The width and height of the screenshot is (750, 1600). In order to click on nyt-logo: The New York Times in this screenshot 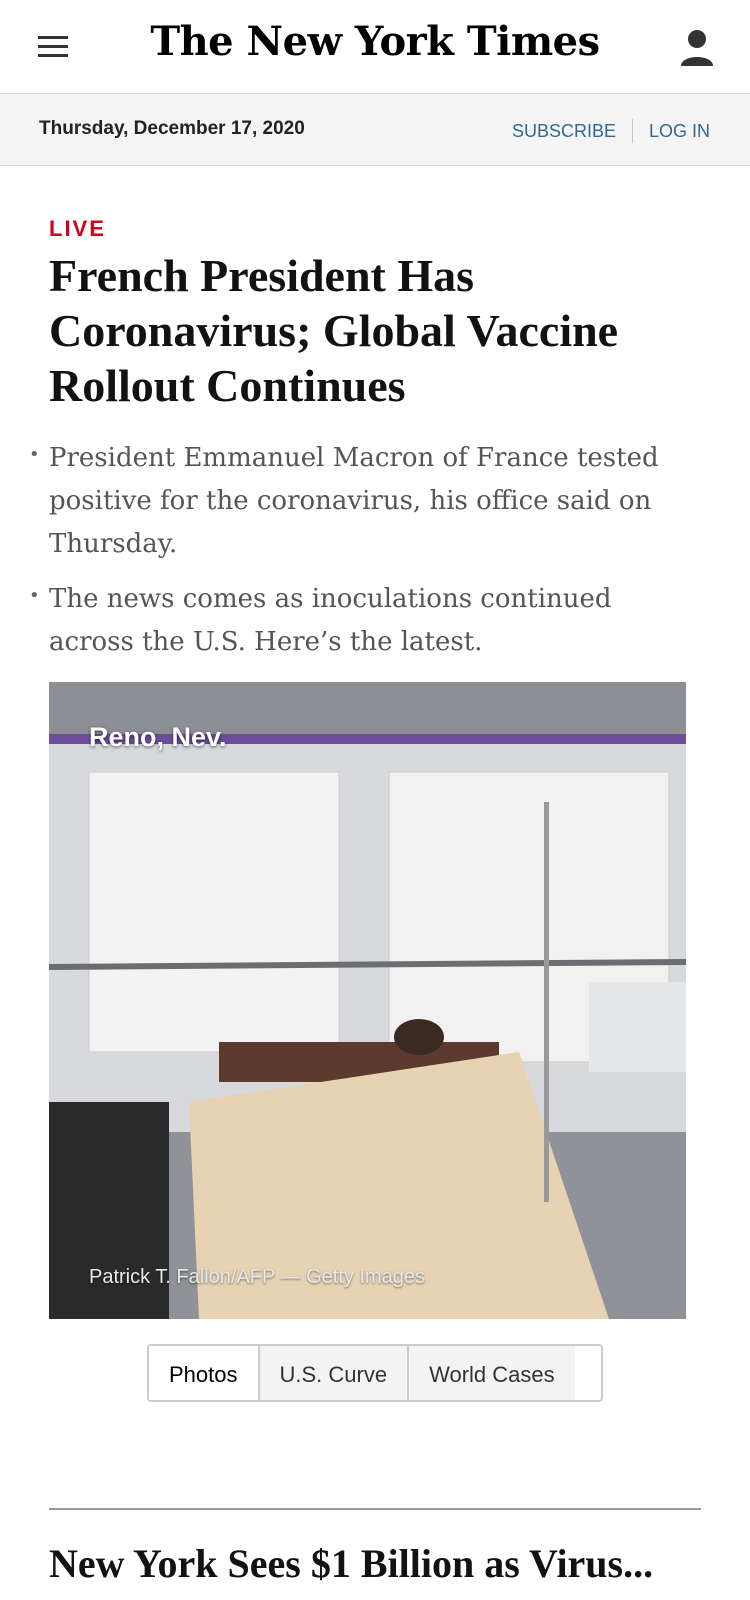, I will do `click(375, 41)`.